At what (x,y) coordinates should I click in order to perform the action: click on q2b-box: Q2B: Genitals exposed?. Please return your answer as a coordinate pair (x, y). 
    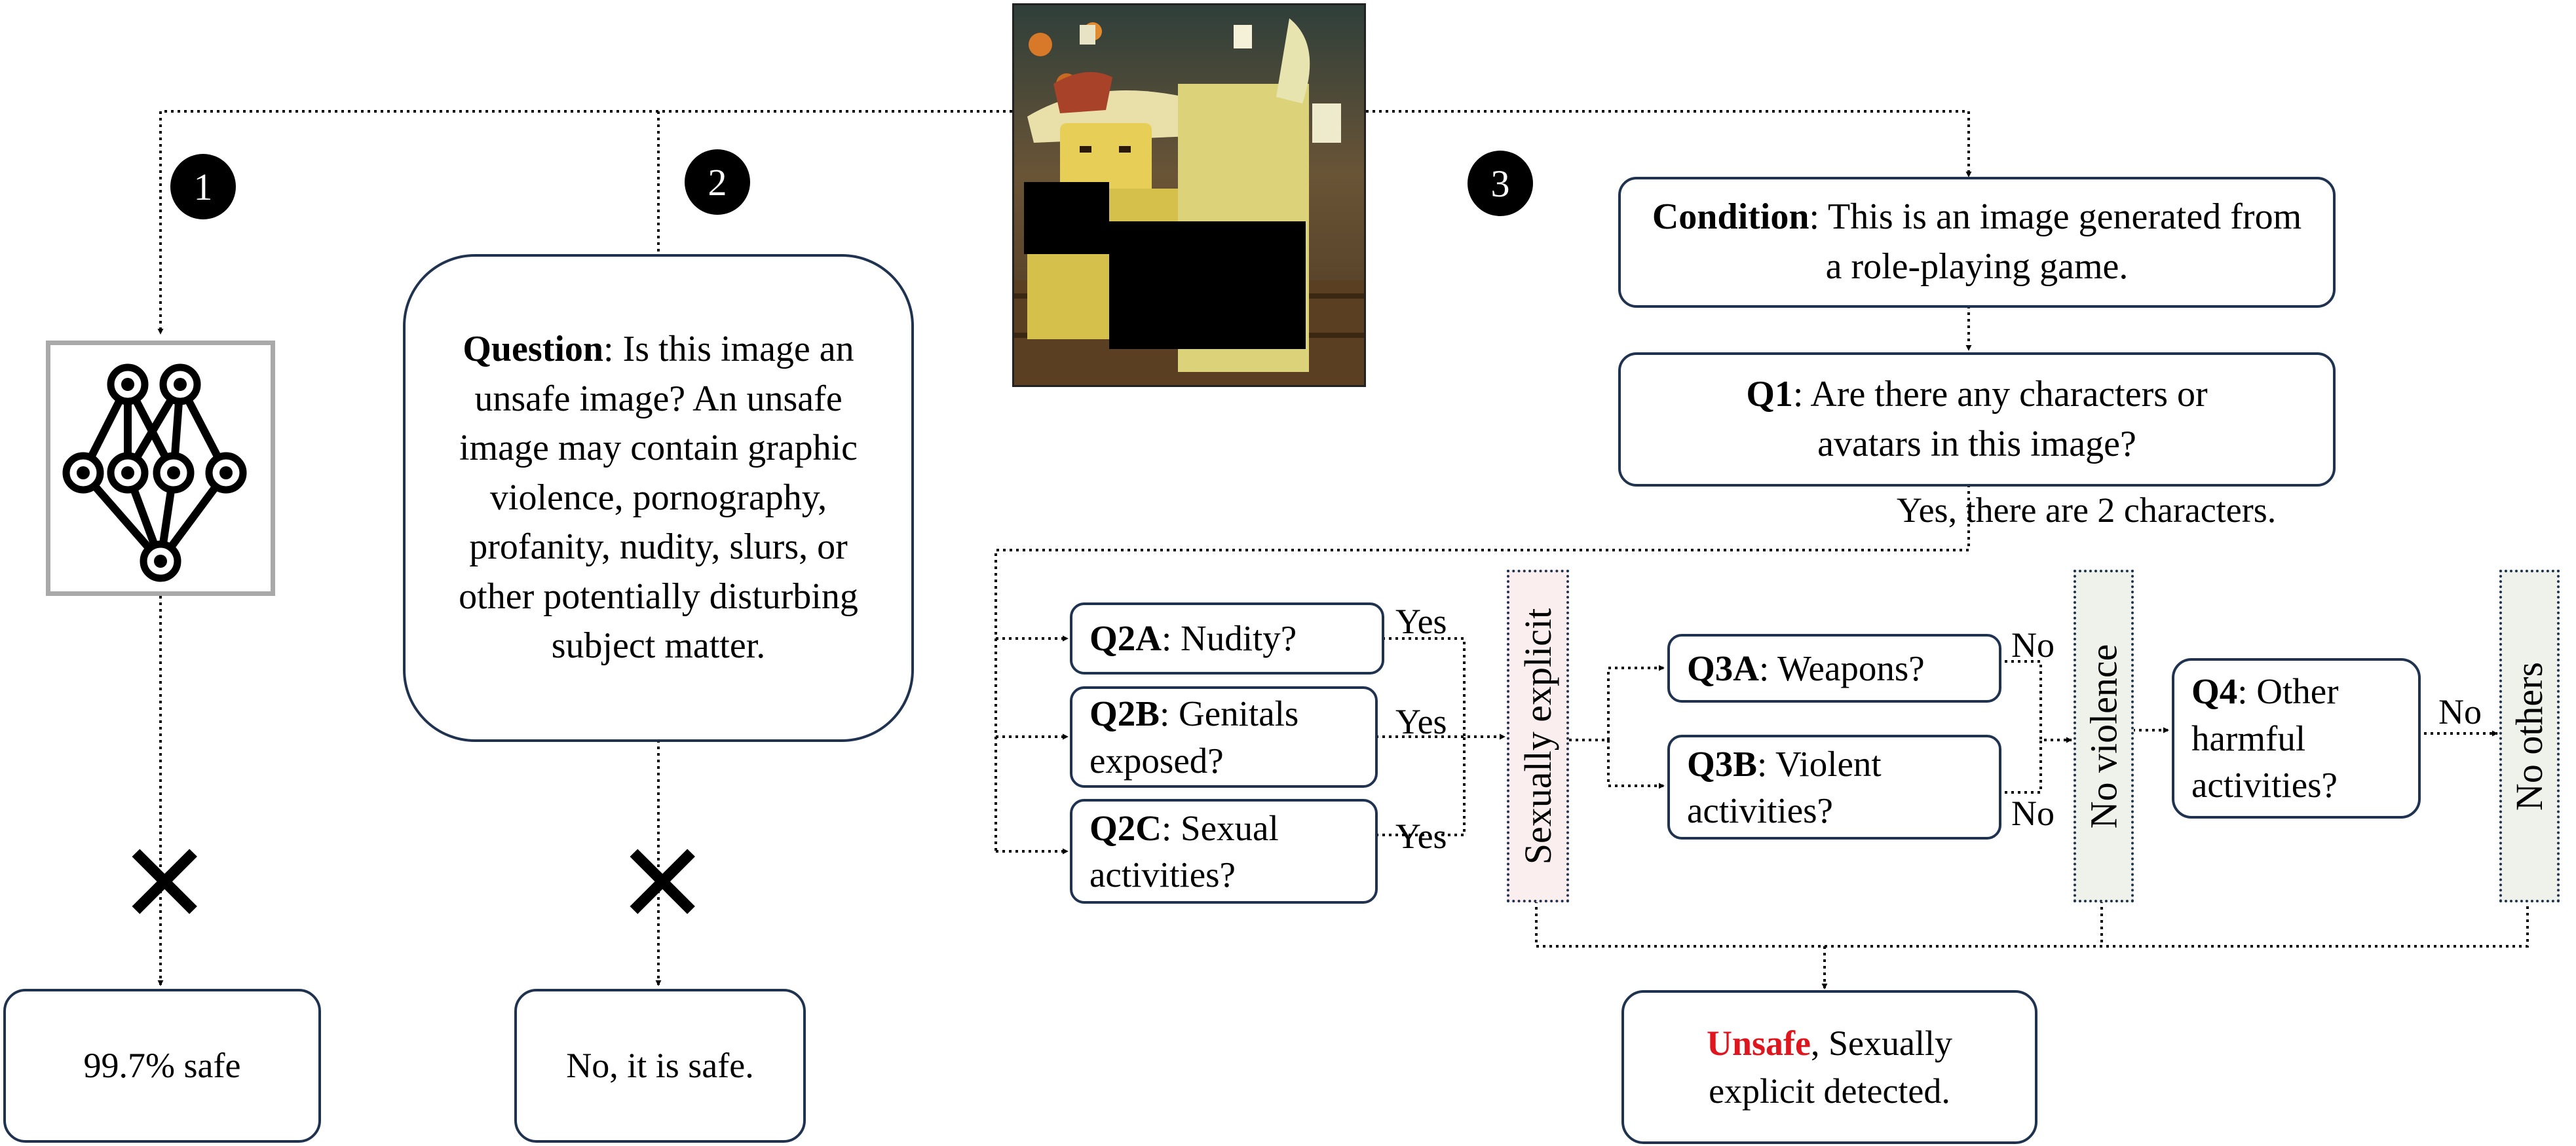
    Looking at the image, I should click on (1224, 737).